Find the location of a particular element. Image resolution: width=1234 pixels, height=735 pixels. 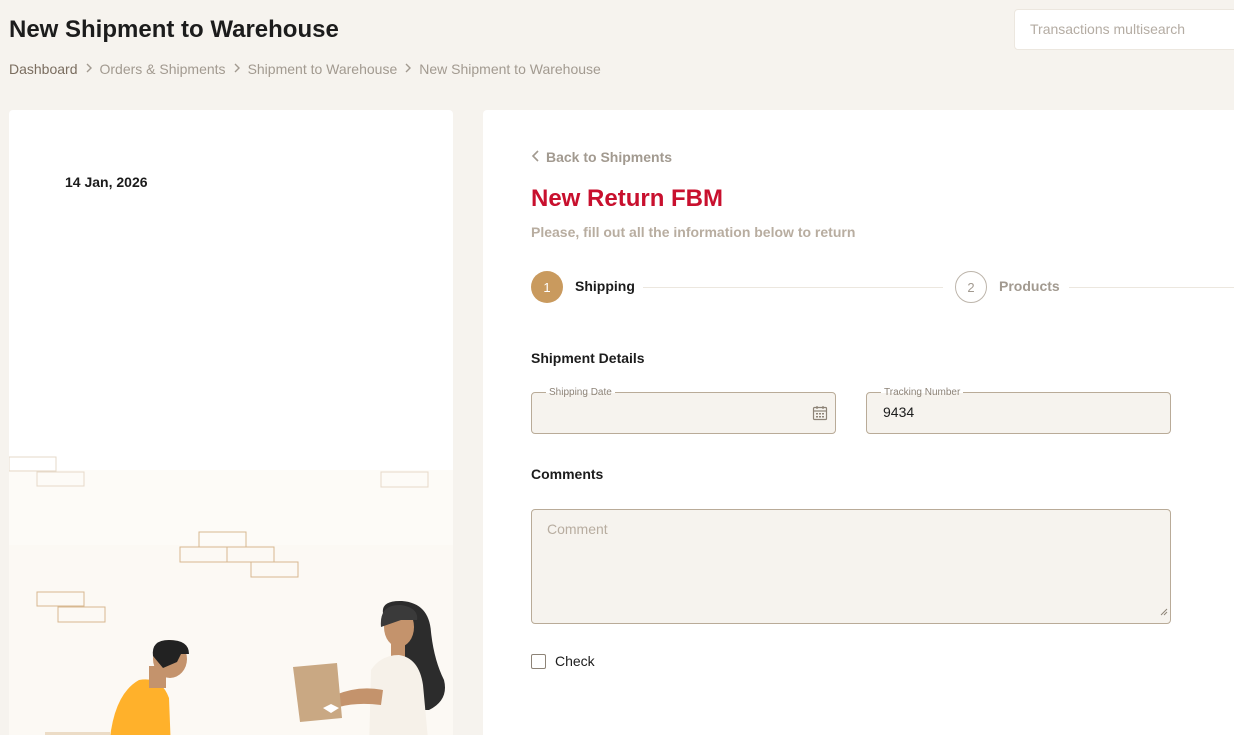

tracking-number-value: 9434 is located at coordinates (899, 412).